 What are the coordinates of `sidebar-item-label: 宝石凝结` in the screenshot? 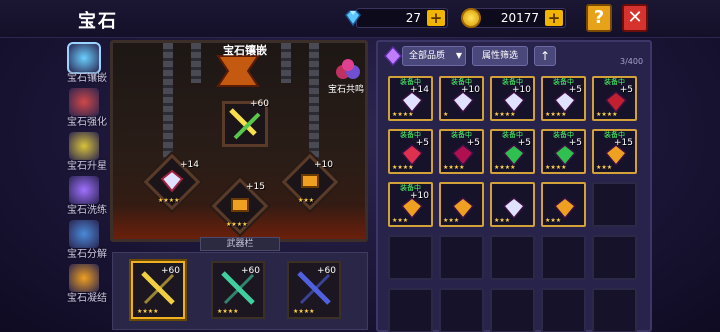 It's located at (87, 298).